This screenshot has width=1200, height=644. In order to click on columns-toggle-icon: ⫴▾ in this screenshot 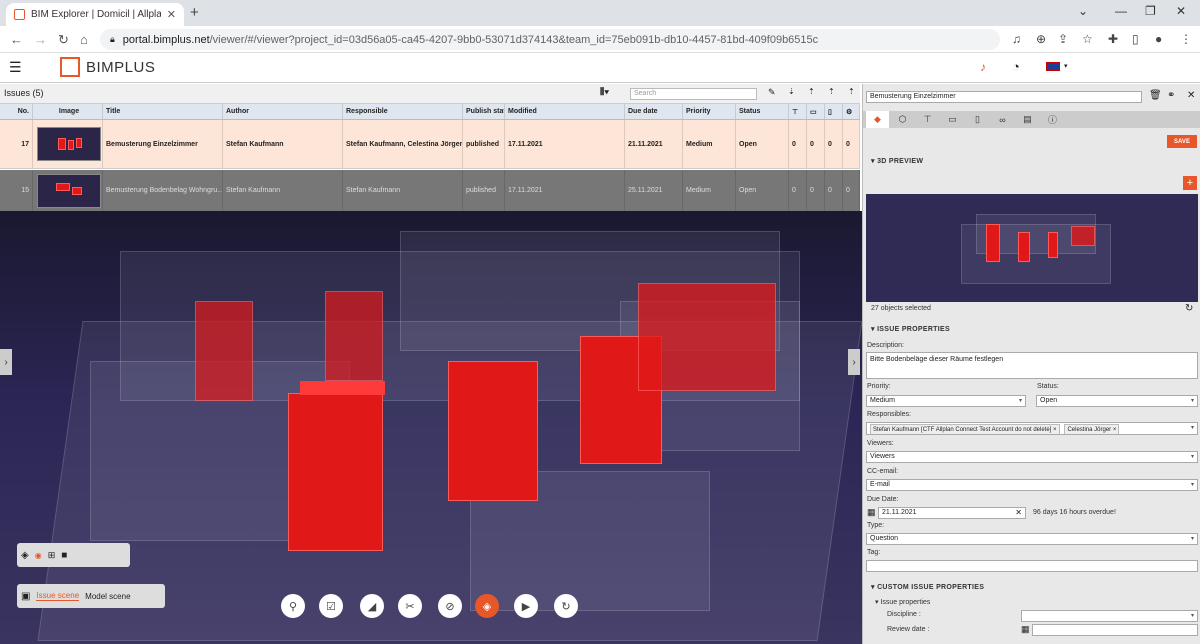, I will do `click(604, 92)`.